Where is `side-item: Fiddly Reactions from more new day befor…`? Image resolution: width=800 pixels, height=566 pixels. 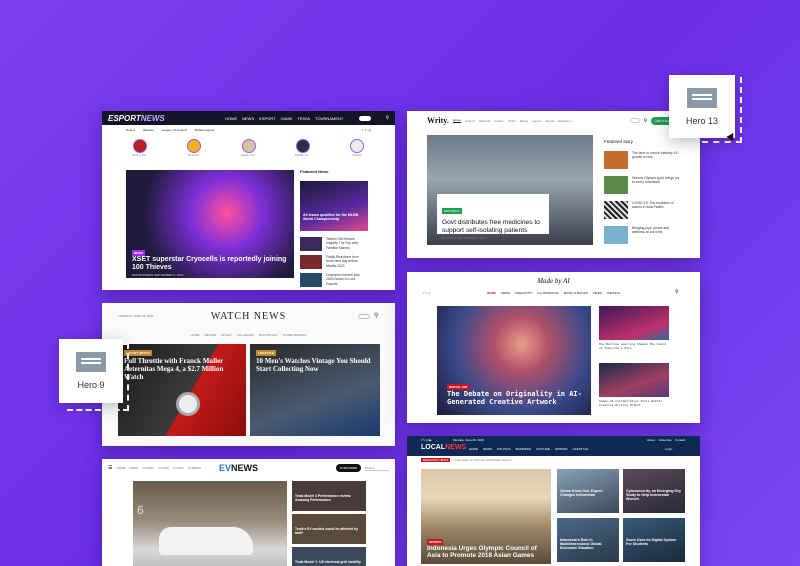
side-item: Fiddly Reactions from more new day befor… is located at coordinates (330, 262).